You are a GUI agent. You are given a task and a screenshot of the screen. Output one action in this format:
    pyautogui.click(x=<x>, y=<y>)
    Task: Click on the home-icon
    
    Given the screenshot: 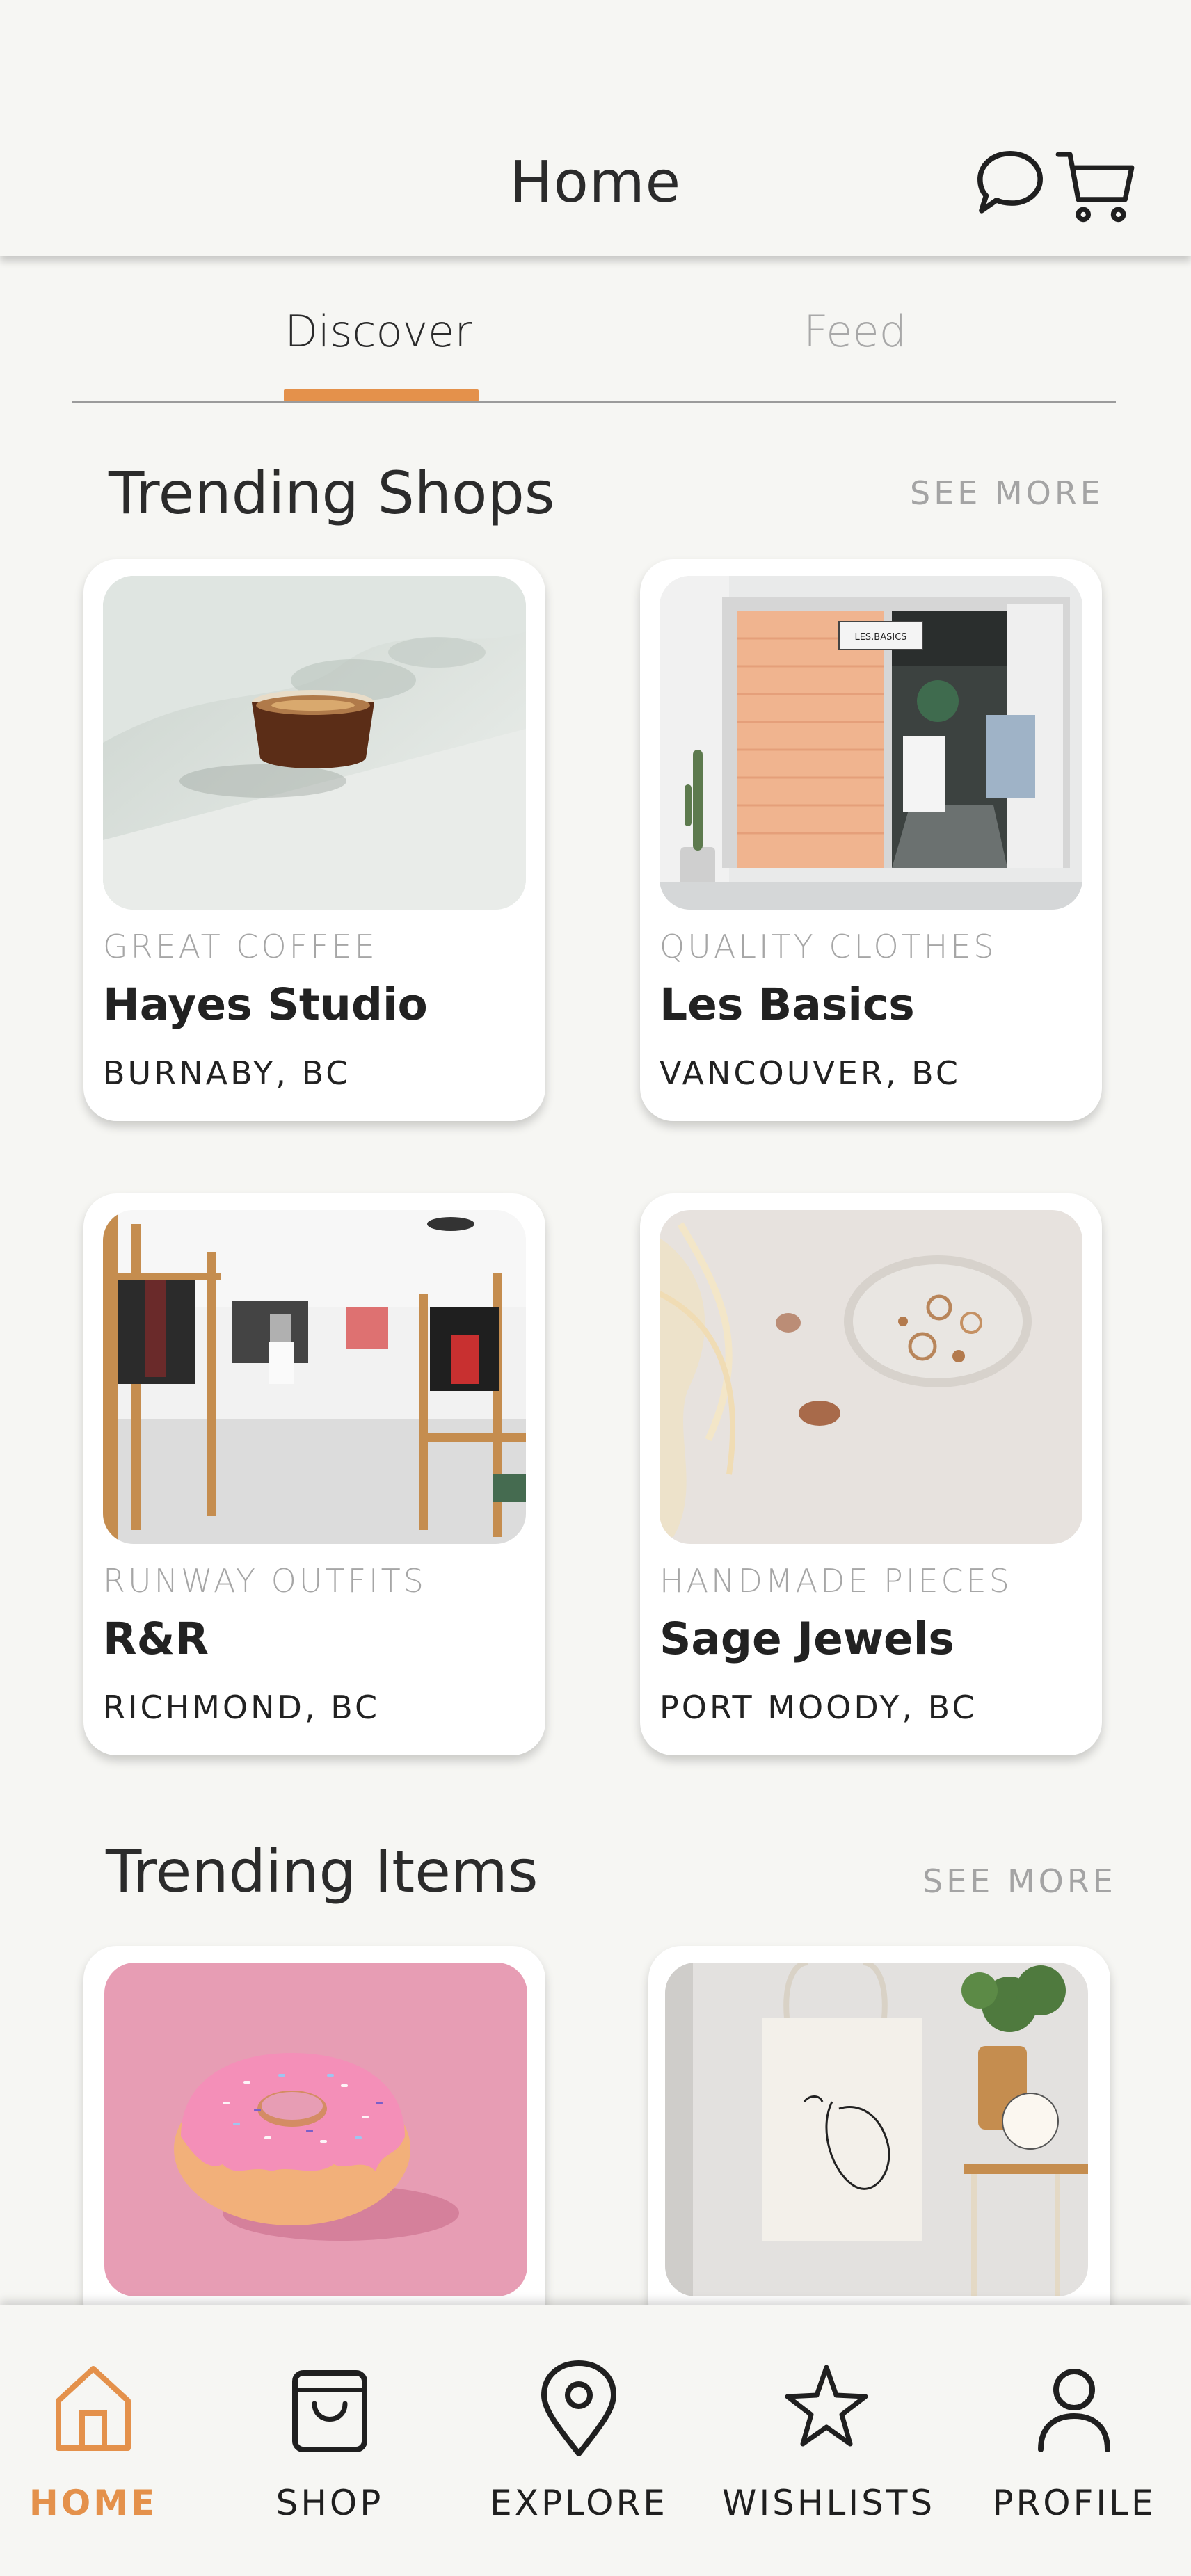 What is the action you would take?
    pyautogui.click(x=93, y=2407)
    